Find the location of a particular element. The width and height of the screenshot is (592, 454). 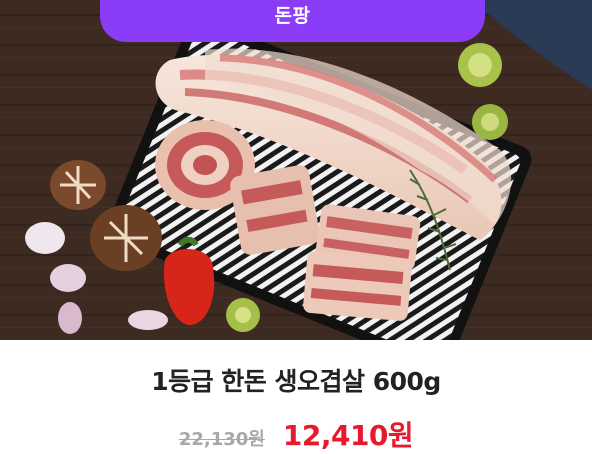

price-row: 22,130원 12,410원 is located at coordinates (296, 434).